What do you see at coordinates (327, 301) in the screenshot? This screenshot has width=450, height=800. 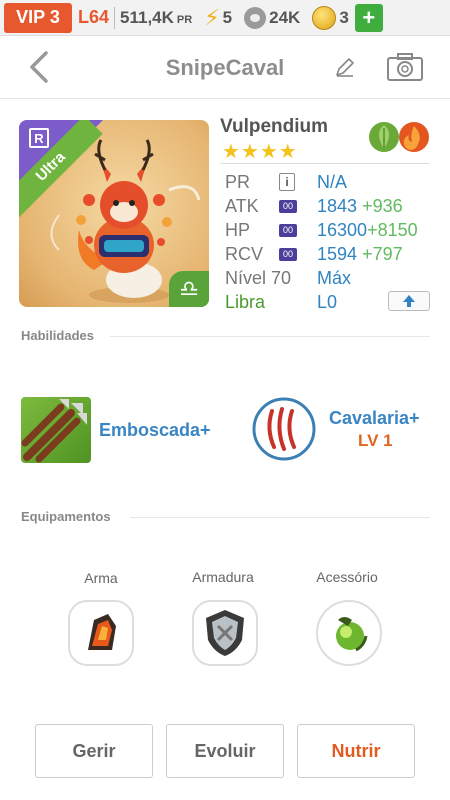 I see `stat-value: L0` at bounding box center [327, 301].